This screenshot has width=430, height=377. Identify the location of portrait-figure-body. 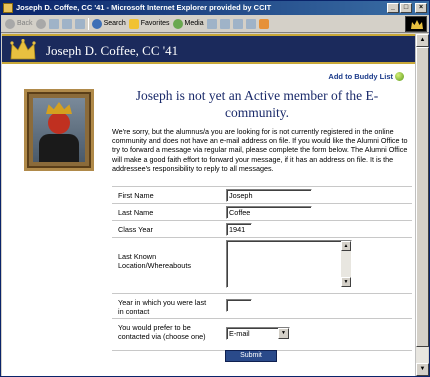
(59, 148).